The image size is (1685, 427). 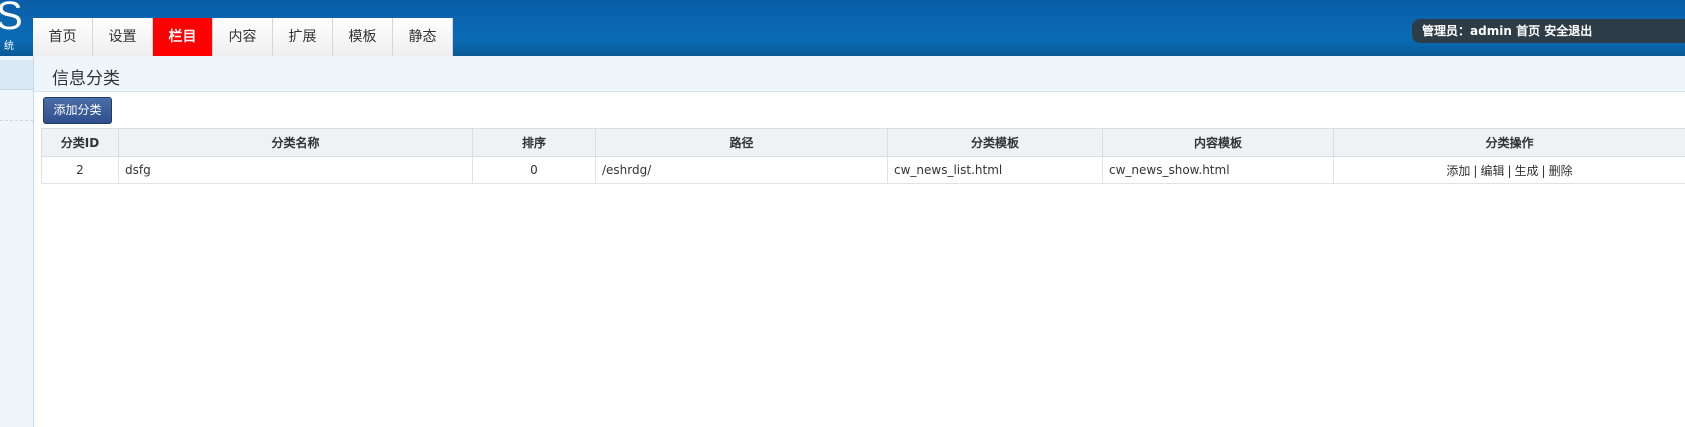 I want to click on cell-order: 0, so click(x=534, y=170).